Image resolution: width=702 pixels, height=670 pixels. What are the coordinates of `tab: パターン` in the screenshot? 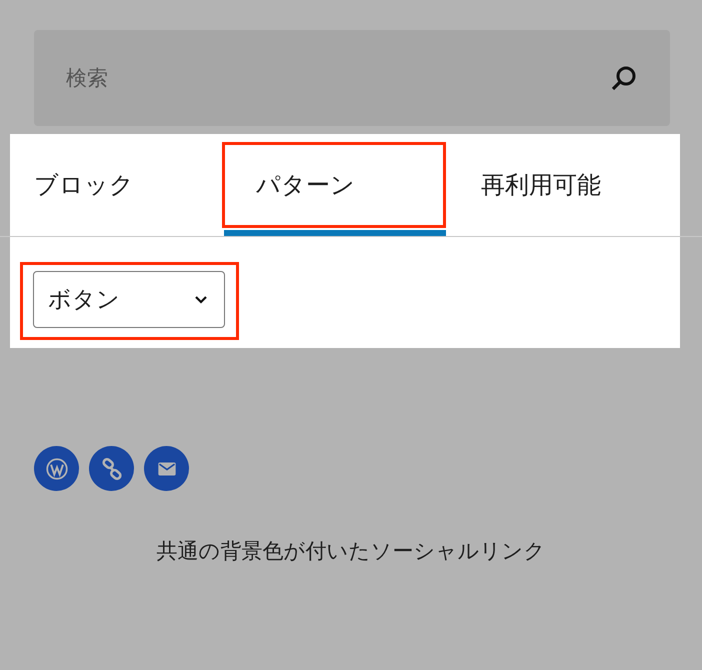 It's located at (335, 185).